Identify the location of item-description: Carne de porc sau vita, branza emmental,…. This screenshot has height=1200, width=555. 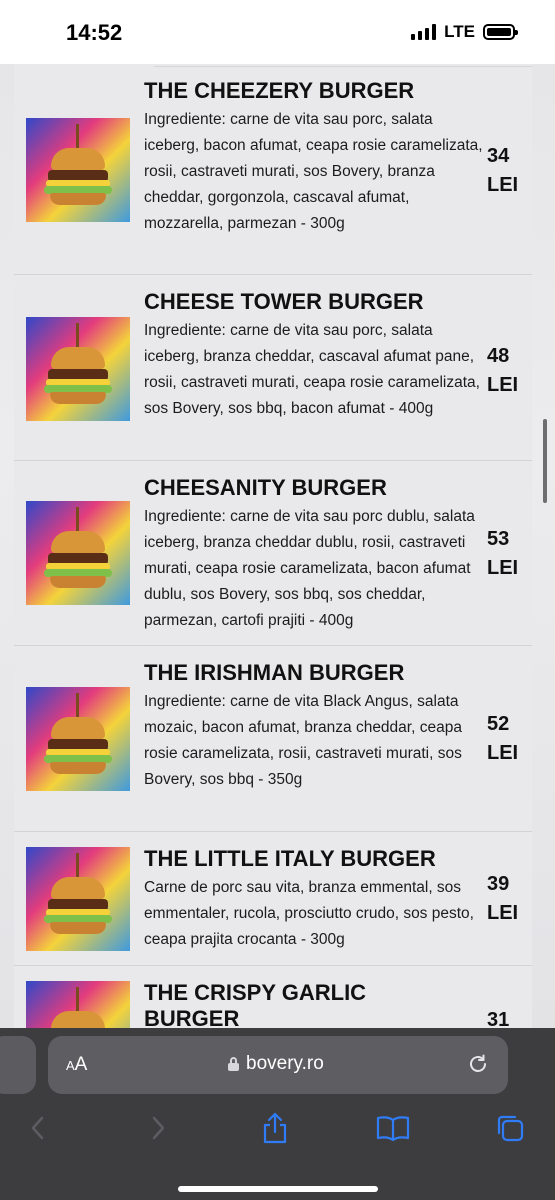
(309, 913).